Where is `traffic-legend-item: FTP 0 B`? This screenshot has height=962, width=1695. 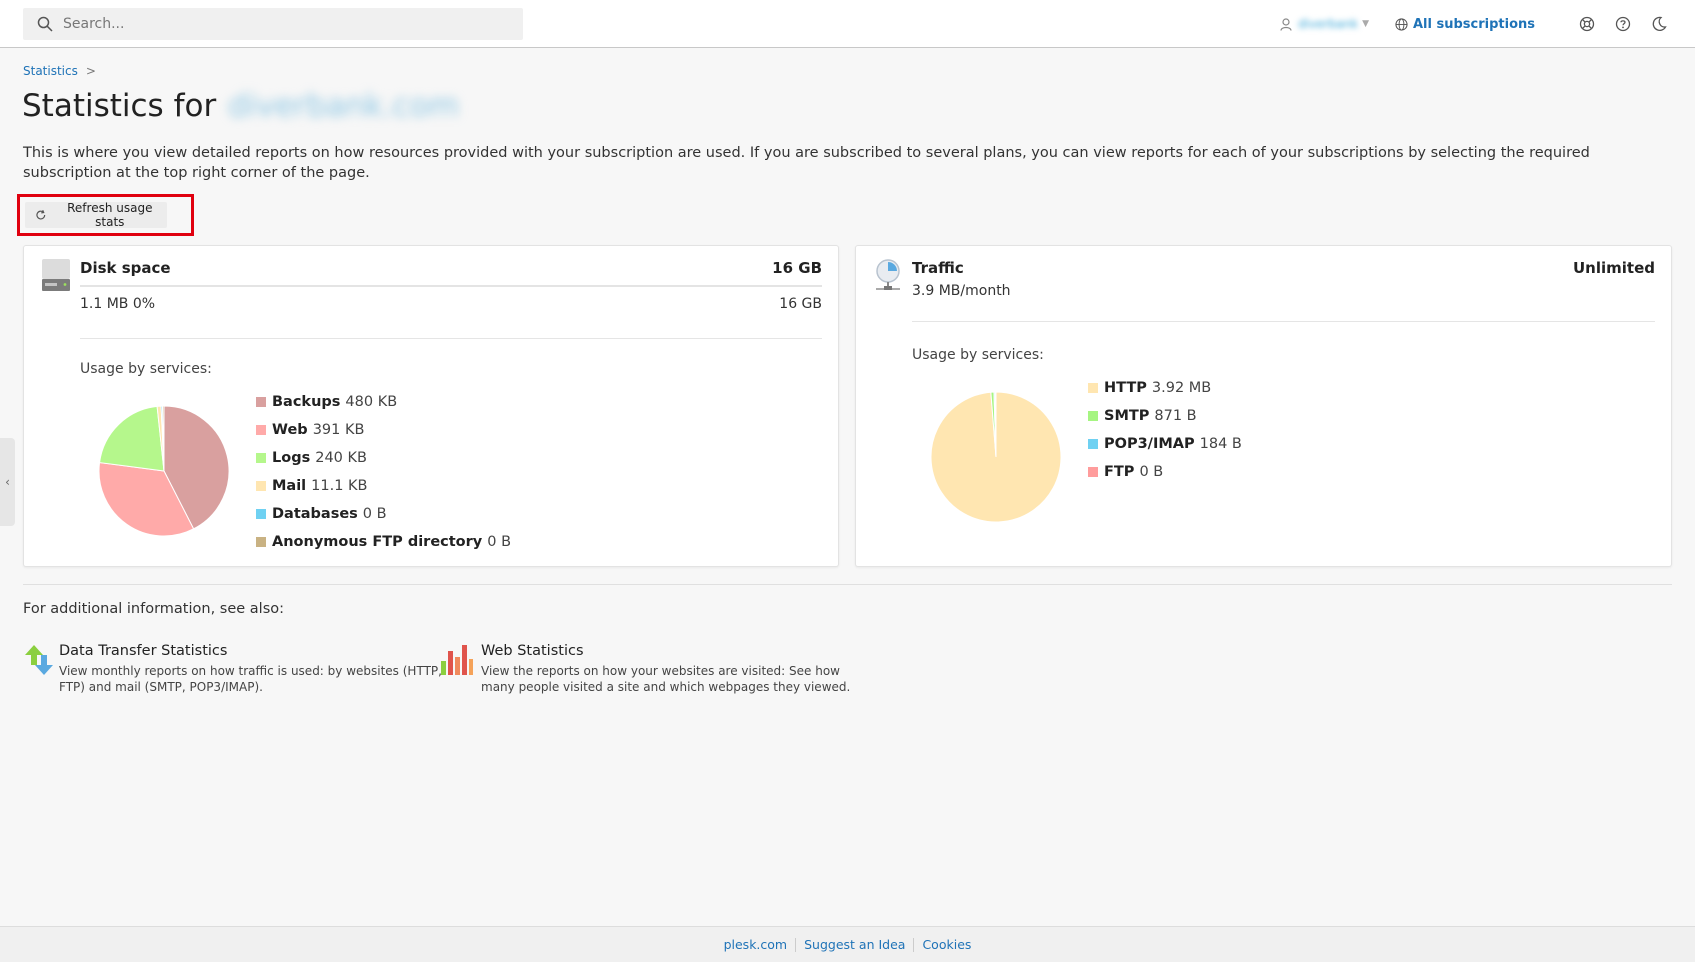 traffic-legend-item: FTP 0 B is located at coordinates (1165, 472).